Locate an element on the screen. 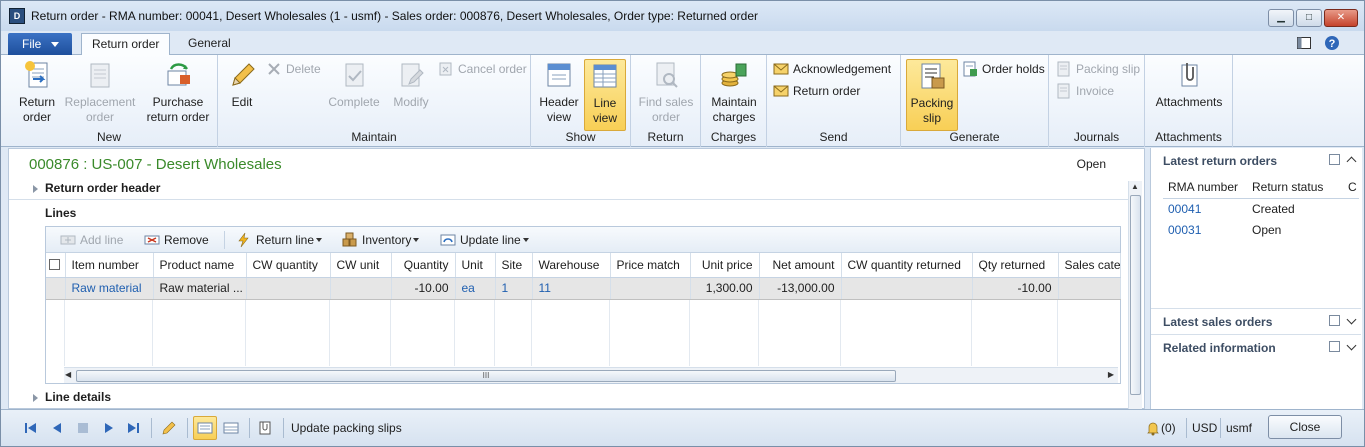 Image resolution: width=1365 pixels, height=447 pixels. factbox-latest-sales-orders: Latest sales orders is located at coordinates (1256, 320).